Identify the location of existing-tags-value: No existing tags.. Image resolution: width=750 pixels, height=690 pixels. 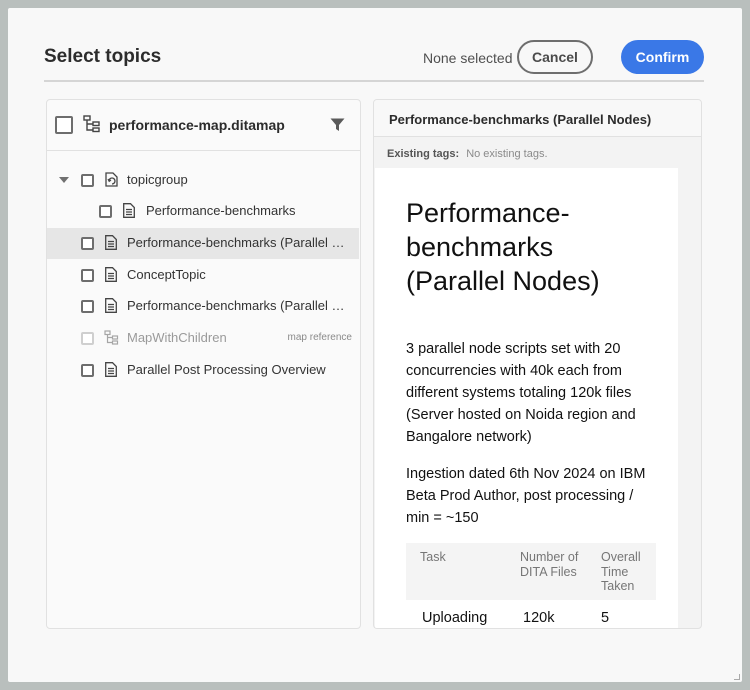
(507, 154).